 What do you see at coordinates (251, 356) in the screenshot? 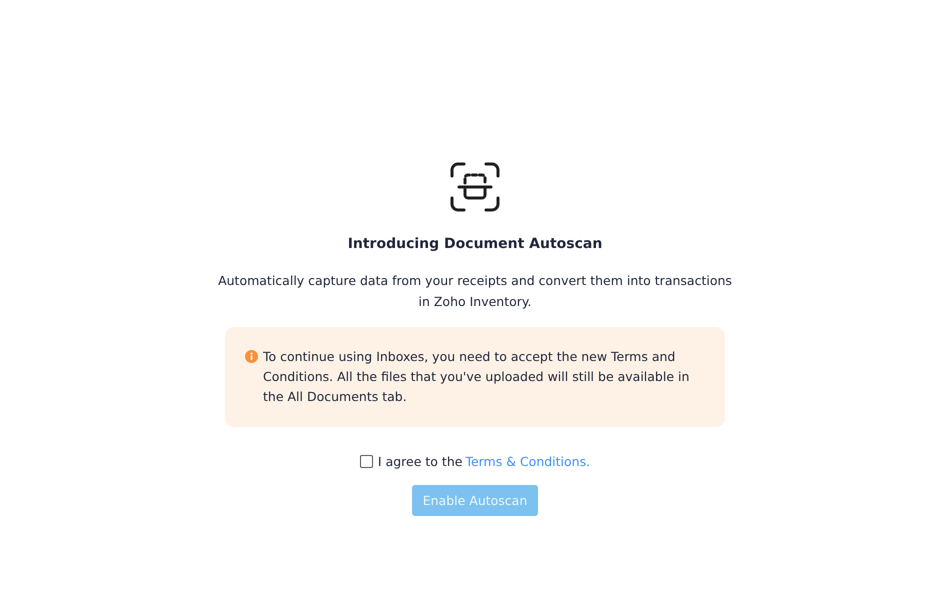
I see `info-icon` at bounding box center [251, 356].